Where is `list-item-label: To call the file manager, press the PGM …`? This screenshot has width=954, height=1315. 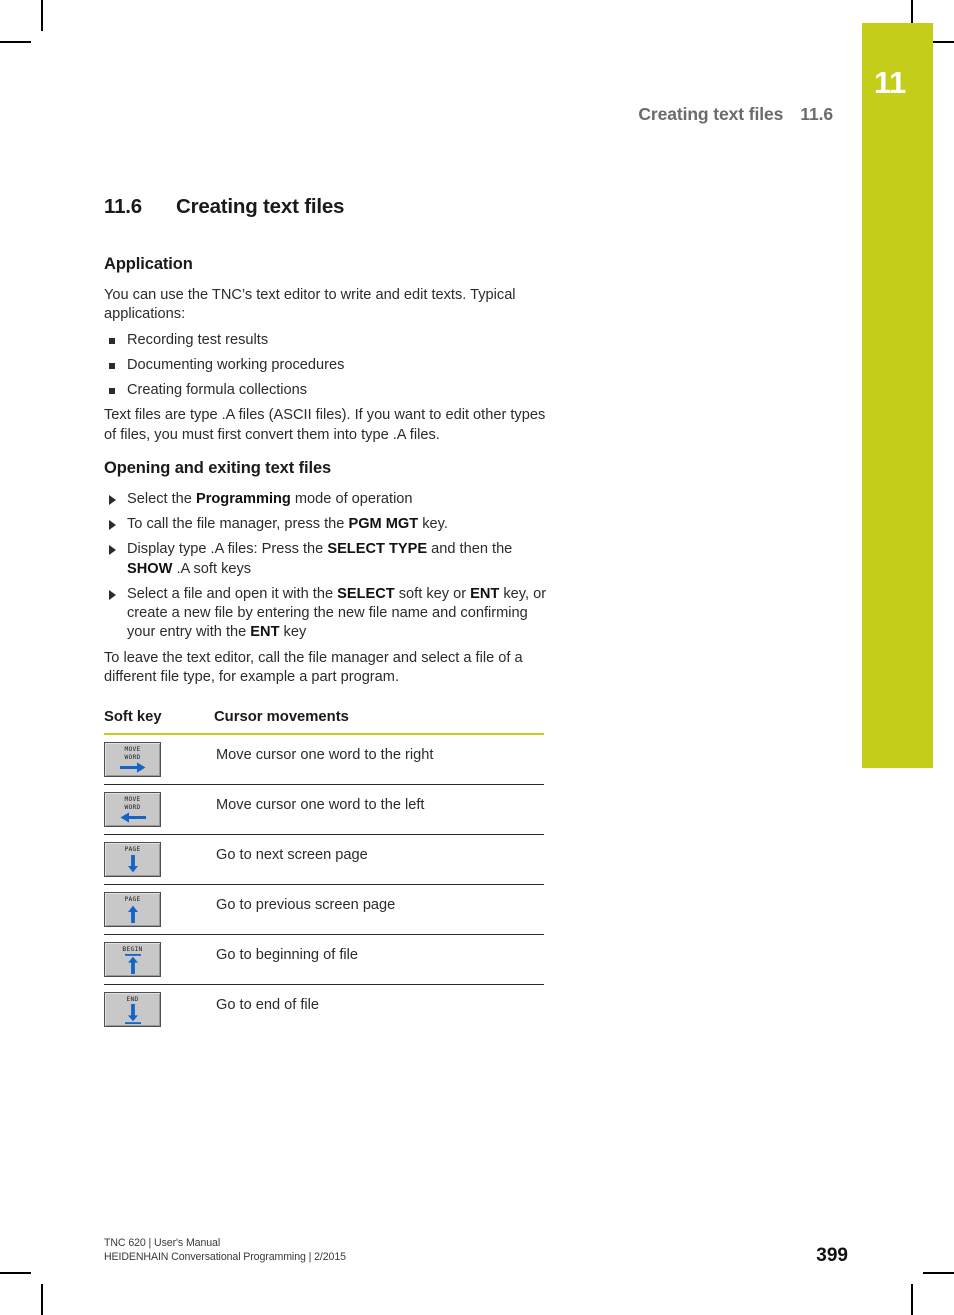 list-item-label: To call the file manager, press the PGM … is located at coordinates (287, 524).